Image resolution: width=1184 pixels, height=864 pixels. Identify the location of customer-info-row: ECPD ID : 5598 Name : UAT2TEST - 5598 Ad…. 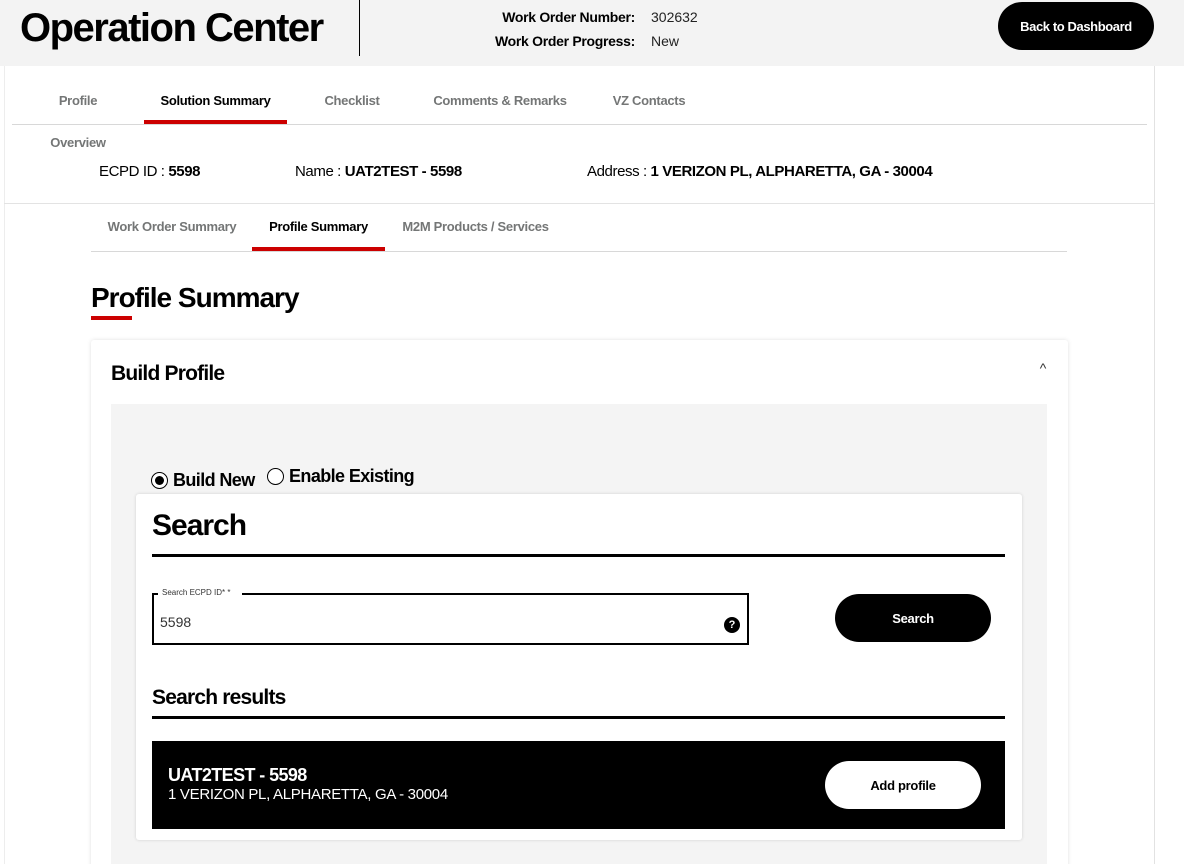
(577, 172).